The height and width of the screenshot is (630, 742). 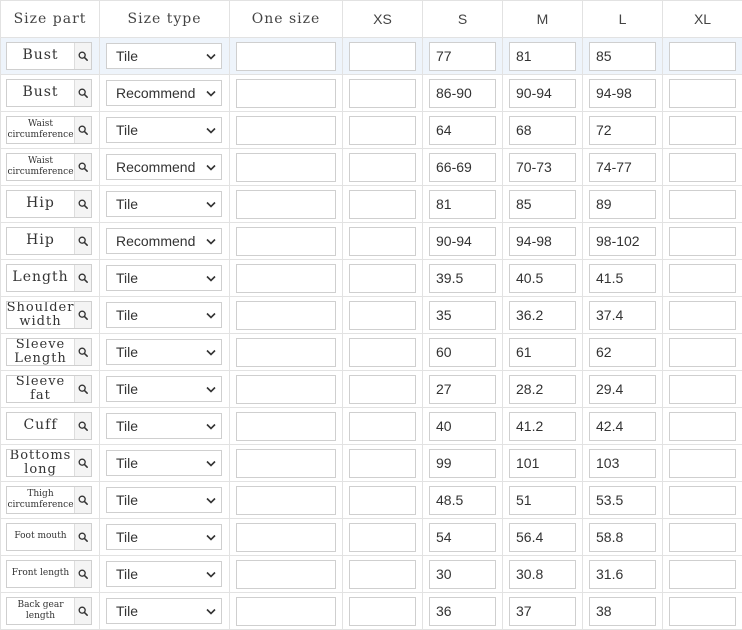 I want to click on size-part-field: Hip, so click(x=49, y=241).